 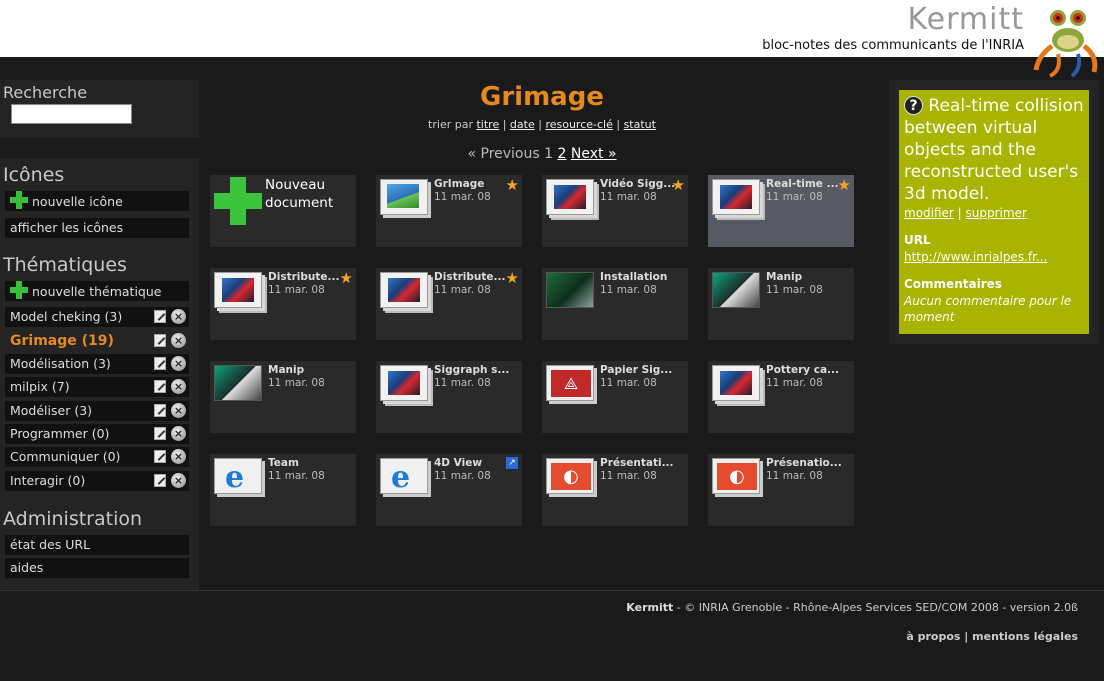 I want to click on icons-heading: Icônes, so click(x=34, y=175).